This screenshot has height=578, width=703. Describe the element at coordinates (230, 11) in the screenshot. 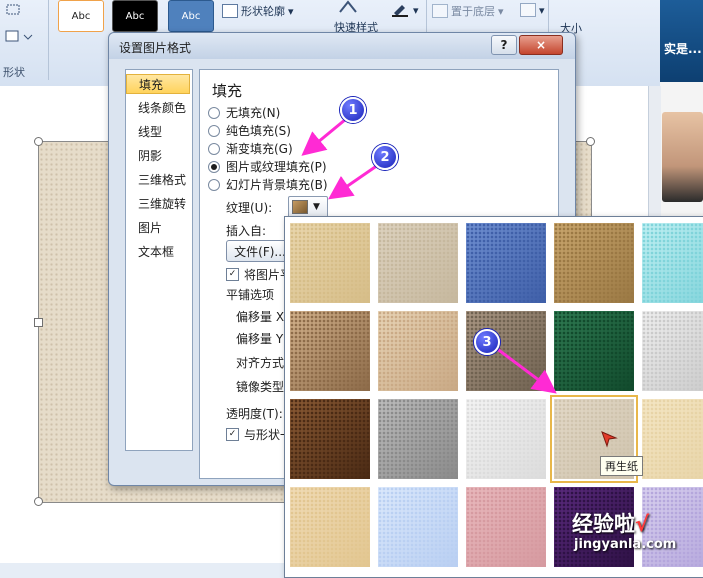

I see `pen-icon` at that location.